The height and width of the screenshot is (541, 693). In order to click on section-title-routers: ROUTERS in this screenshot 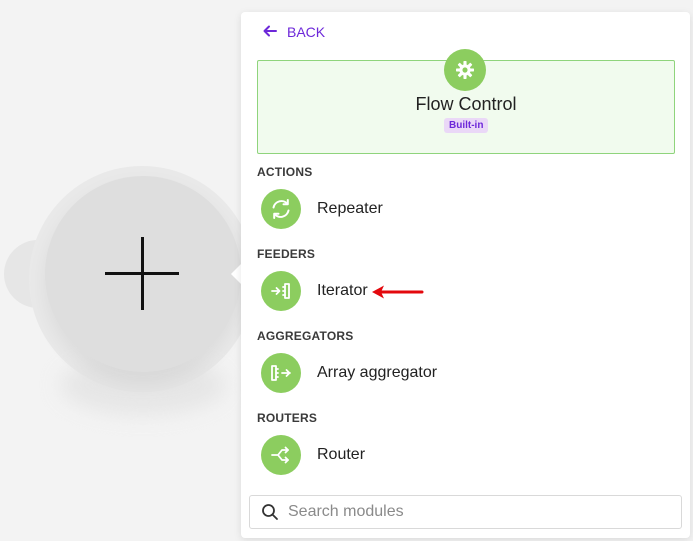, I will do `click(287, 418)`.